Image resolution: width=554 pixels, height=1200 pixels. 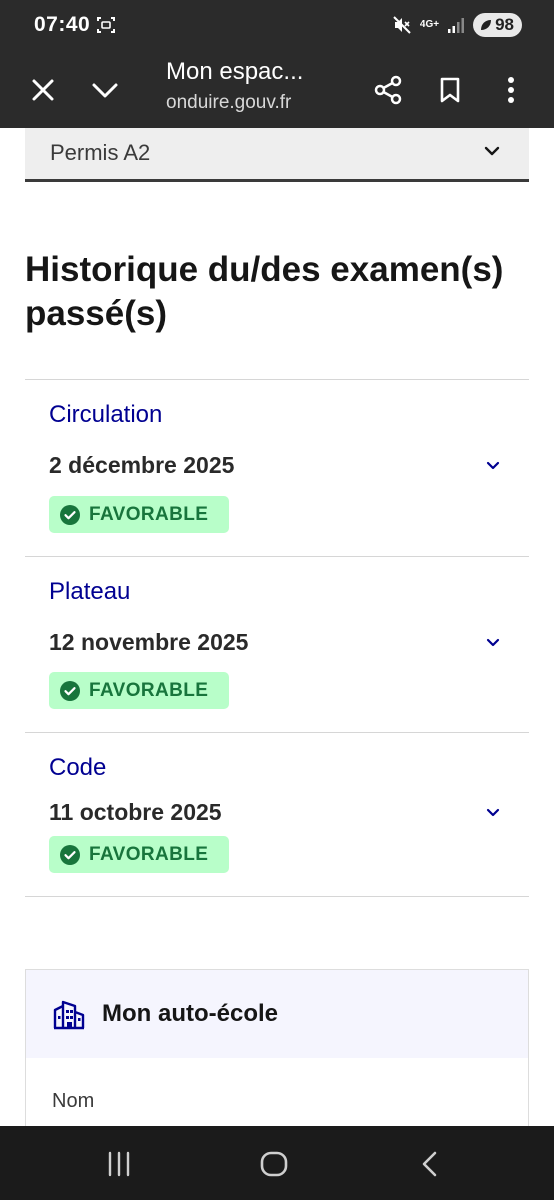 I want to click on share-icon, so click(x=388, y=90).